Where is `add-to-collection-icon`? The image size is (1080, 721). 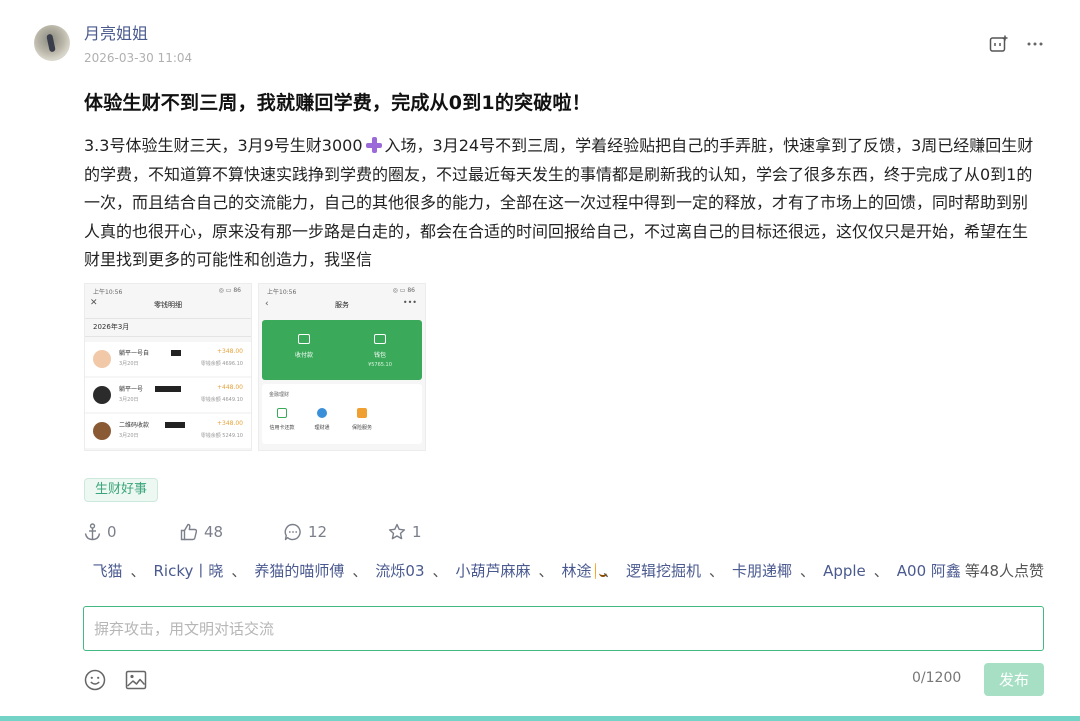 add-to-collection-icon is located at coordinates (999, 44).